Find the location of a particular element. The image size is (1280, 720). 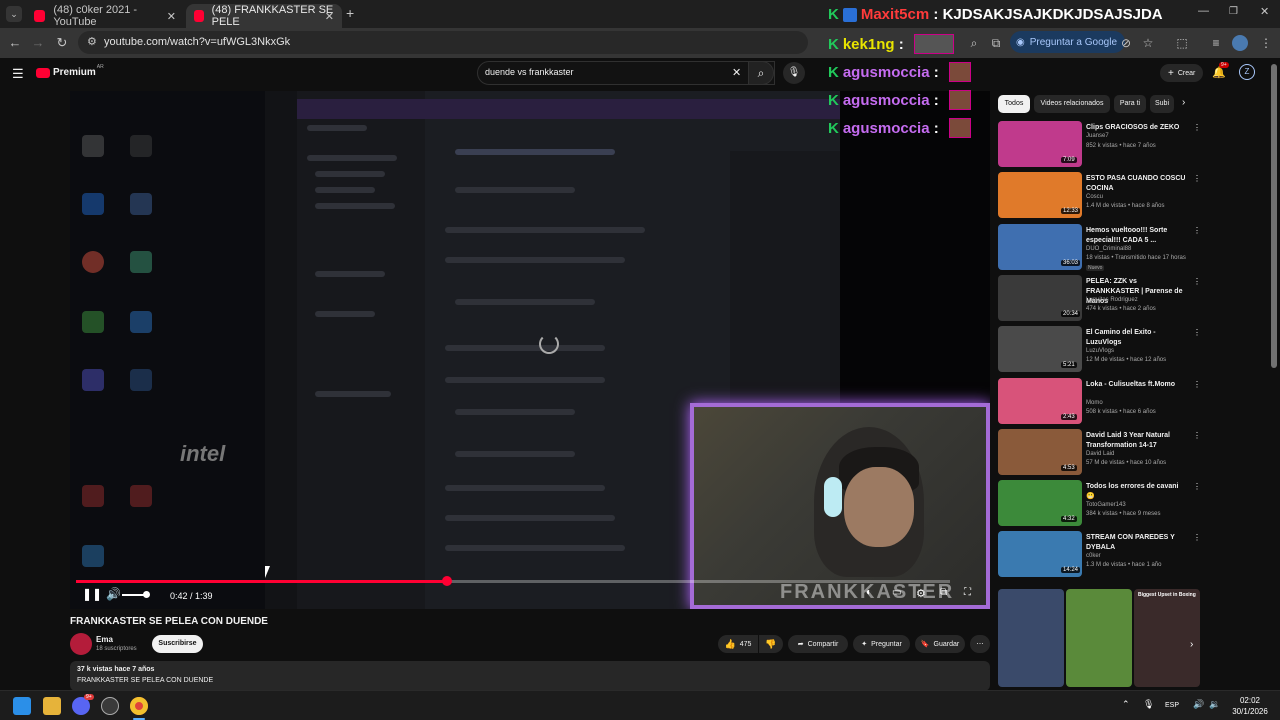

duration-badge: 20:34 is located at coordinates (1071, 313).